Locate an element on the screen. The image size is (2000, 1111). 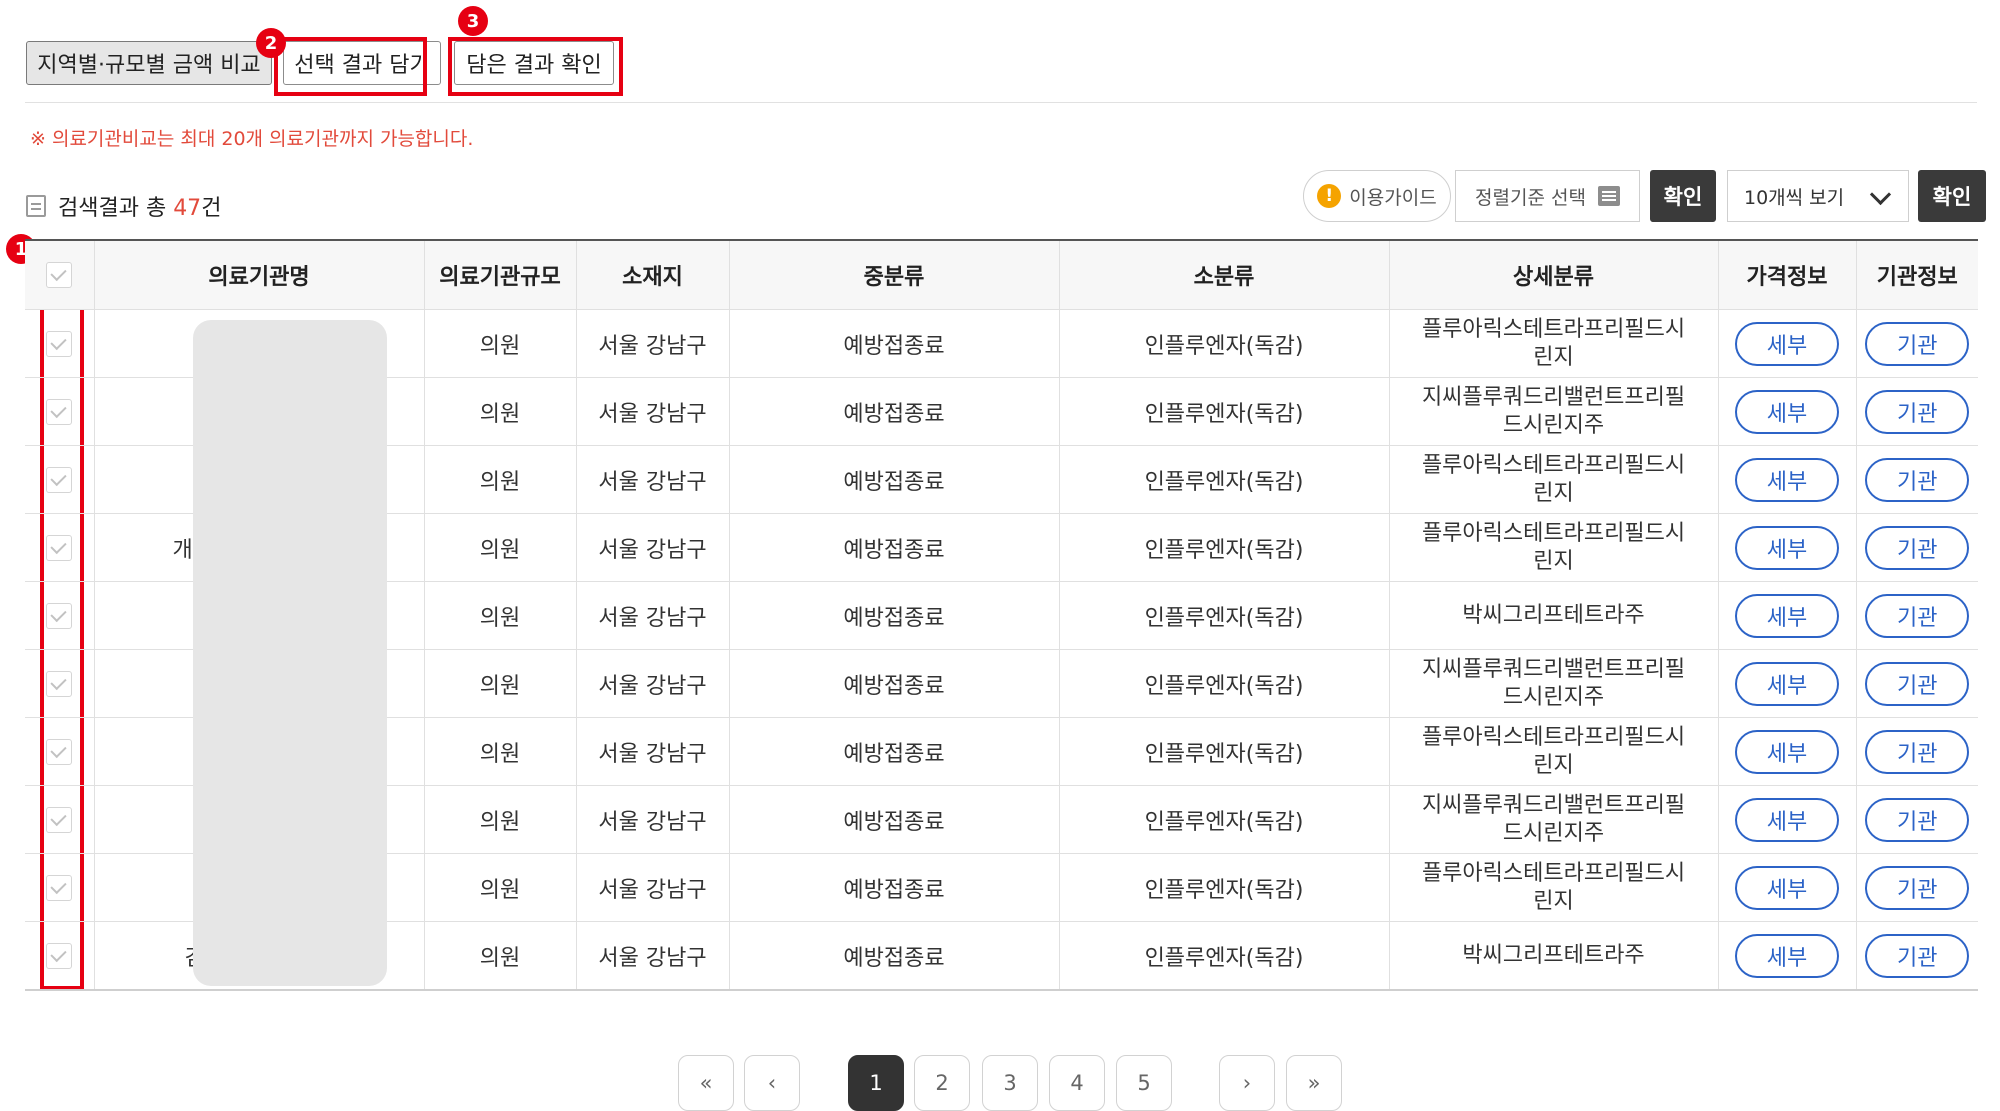
usage-guide-button: ! 이용가이드 is located at coordinates (1377, 196).